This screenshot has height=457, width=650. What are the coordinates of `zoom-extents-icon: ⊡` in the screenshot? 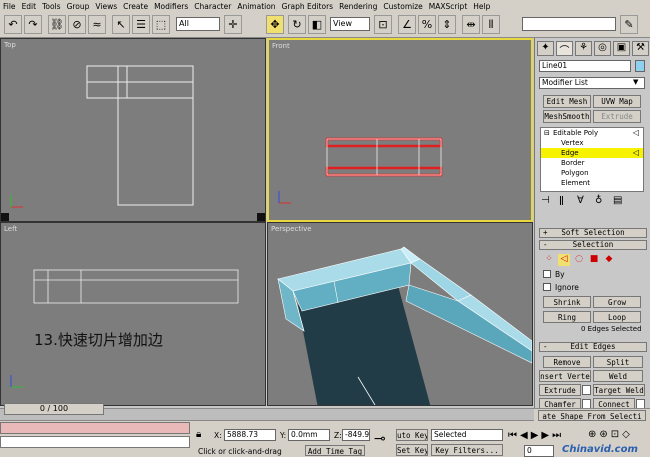 It's located at (615, 434).